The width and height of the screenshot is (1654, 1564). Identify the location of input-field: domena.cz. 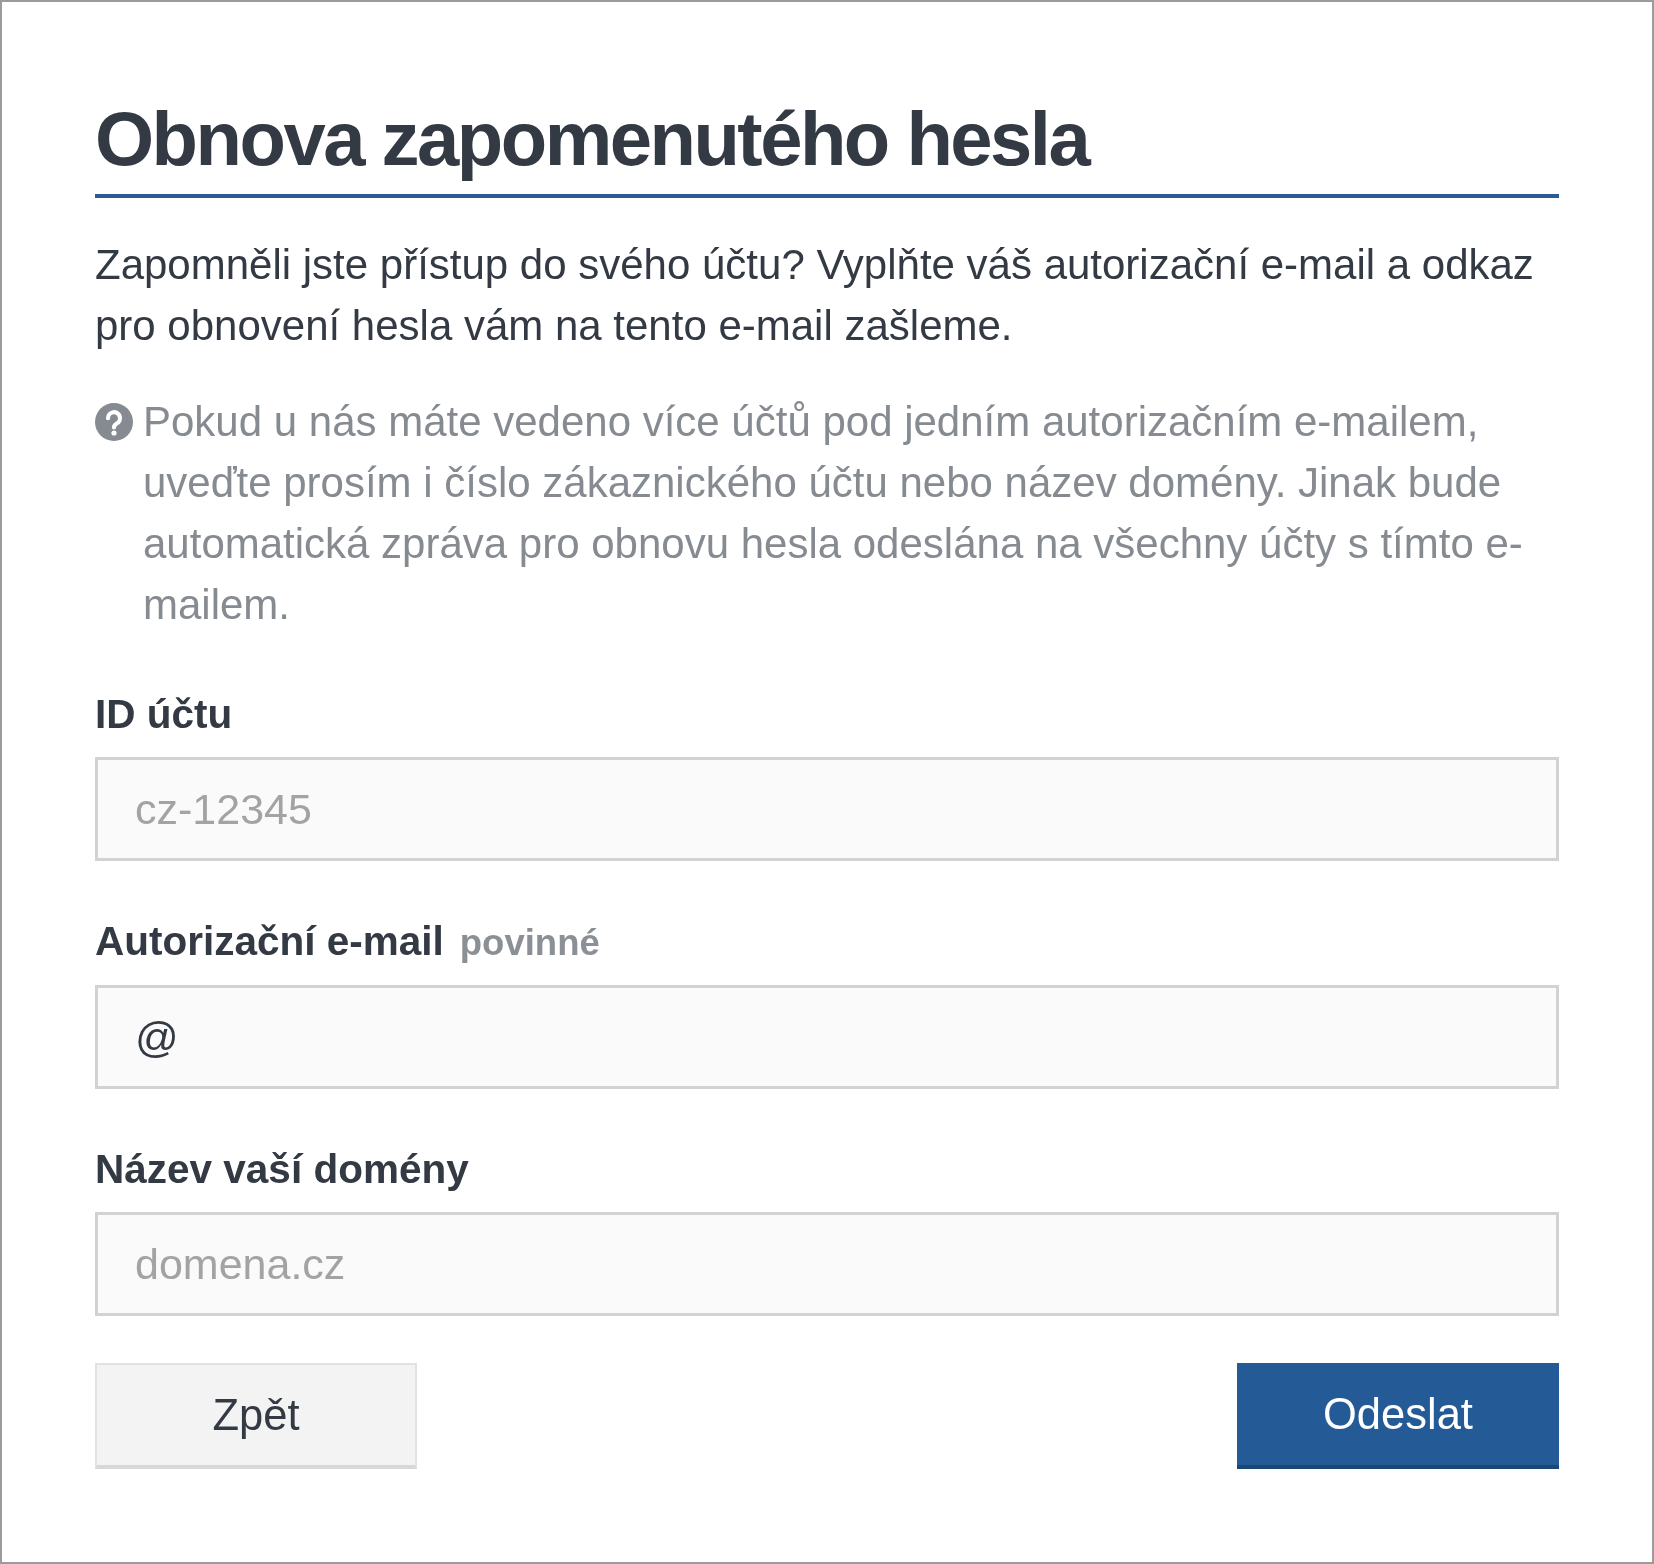
(827, 1264).